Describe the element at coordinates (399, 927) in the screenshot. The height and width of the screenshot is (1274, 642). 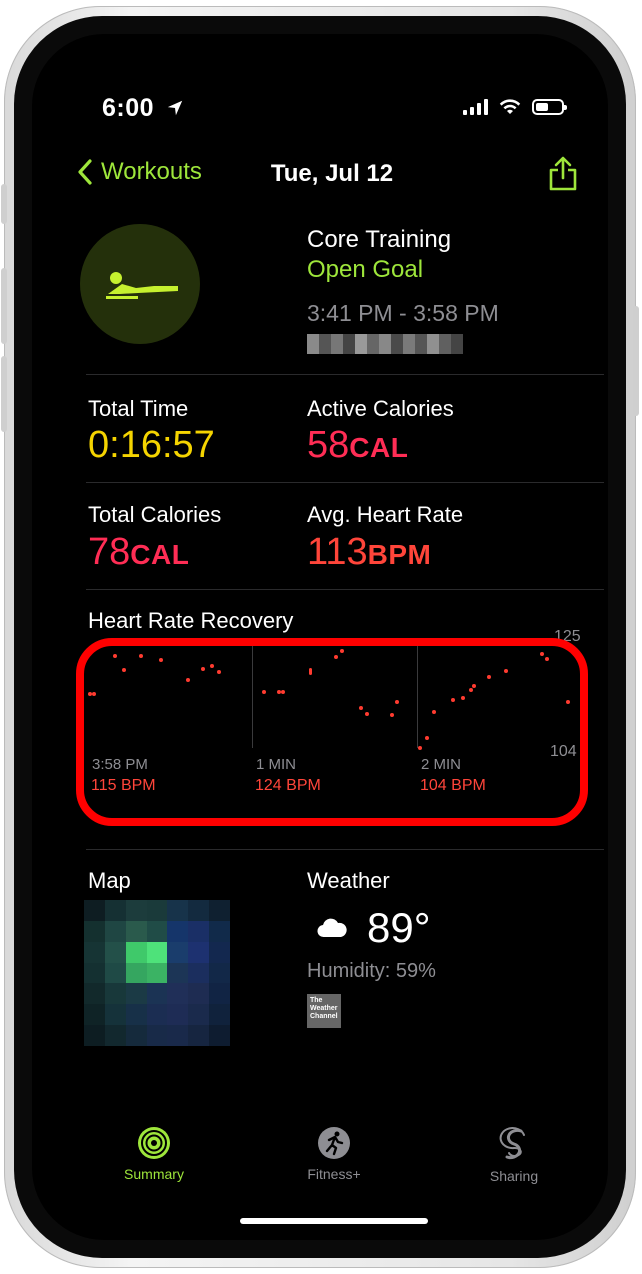
I see `temperature: 89°` at that location.